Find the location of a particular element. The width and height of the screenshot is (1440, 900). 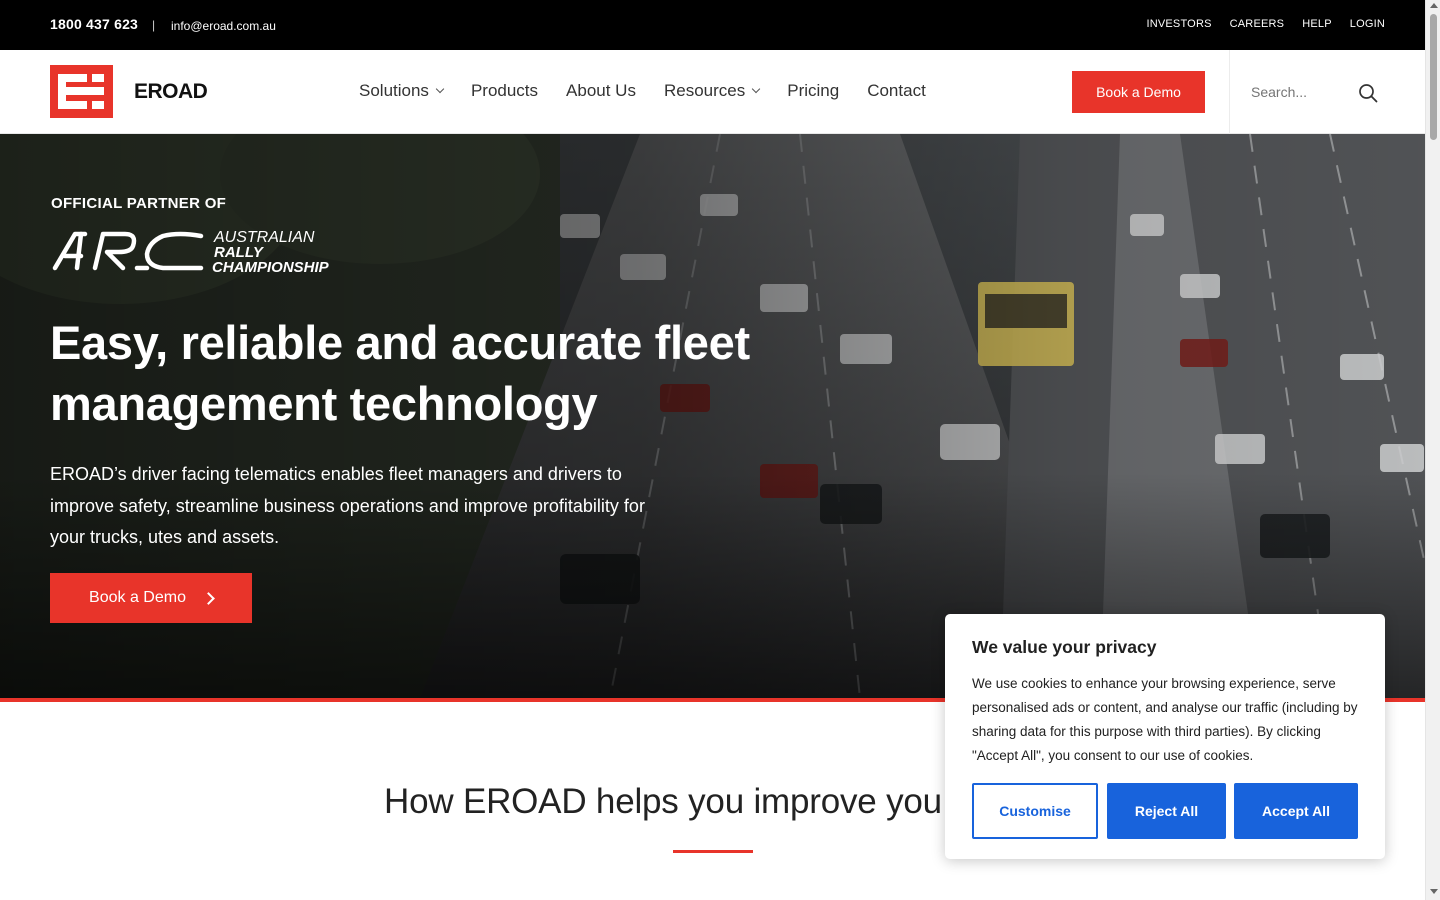

scroll-up-arrow-icon is located at coordinates (1434, 5).